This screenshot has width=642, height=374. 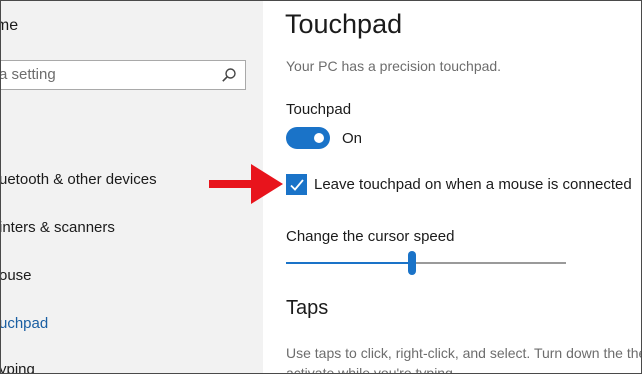 I want to click on touchpad-toggle, so click(x=308, y=138).